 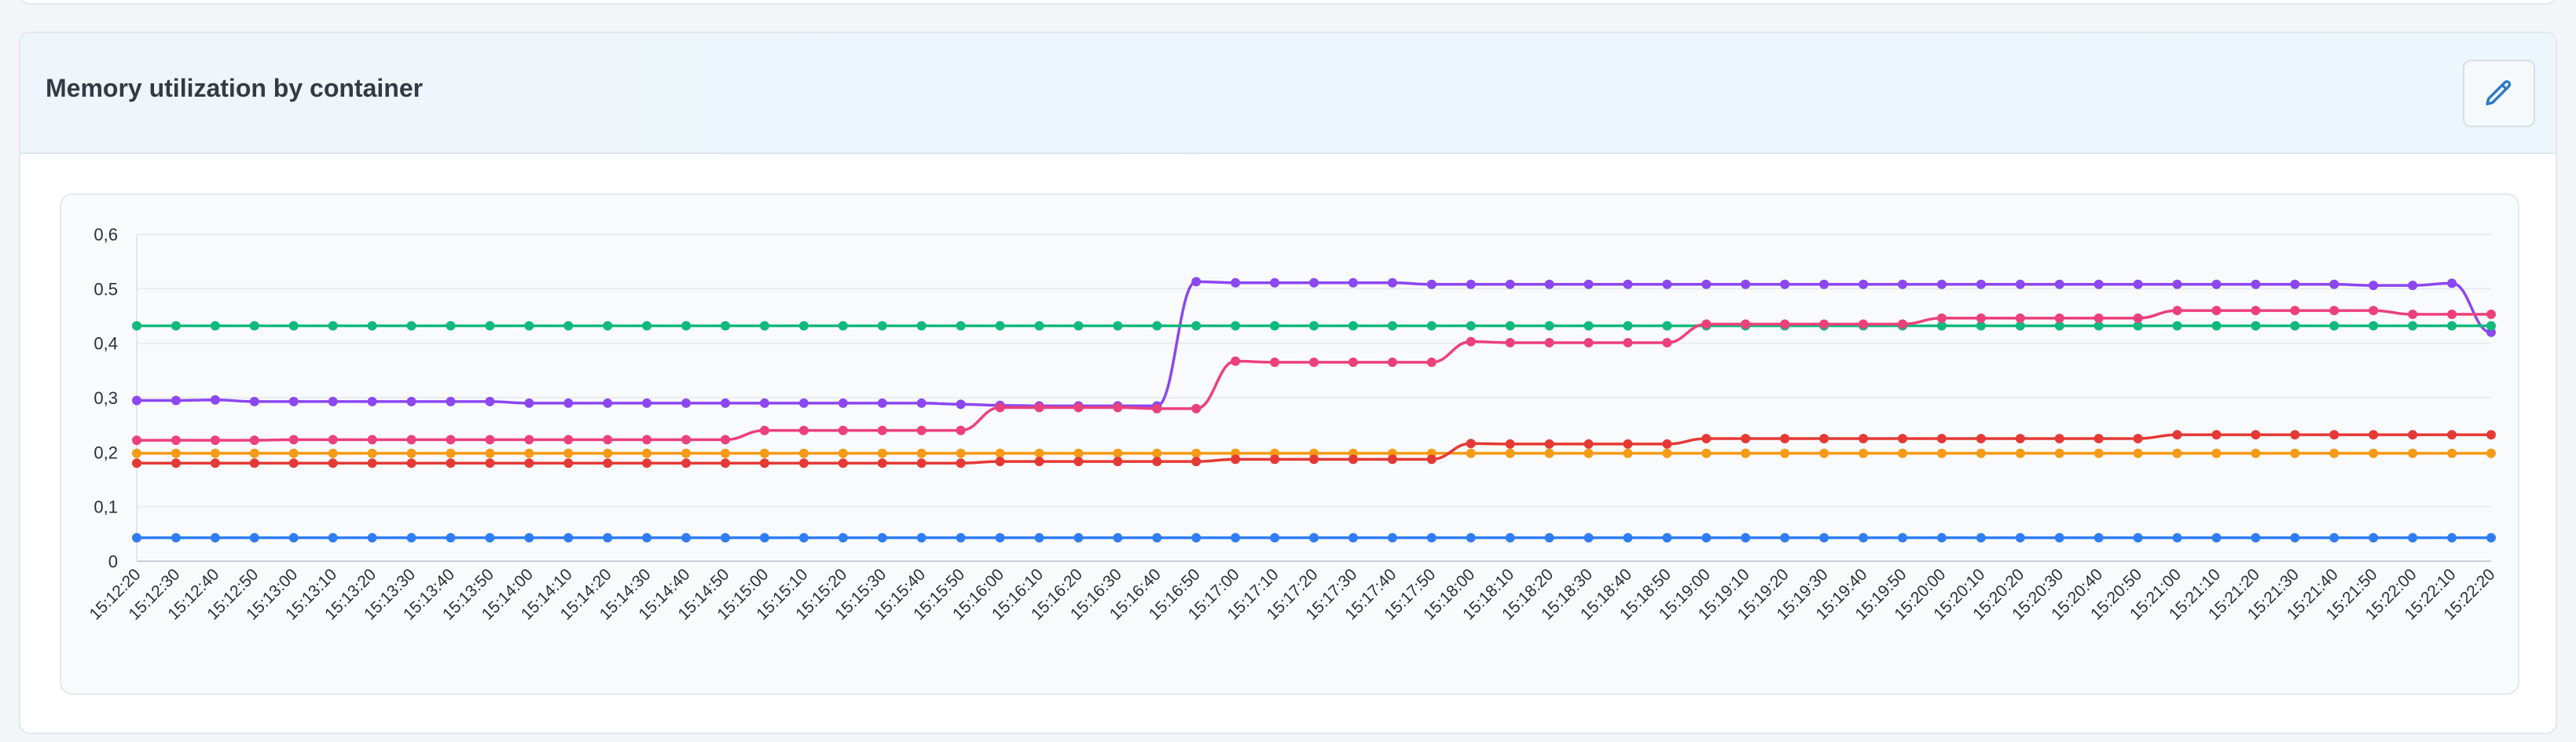 I want to click on pencil-icon, so click(x=2499, y=92).